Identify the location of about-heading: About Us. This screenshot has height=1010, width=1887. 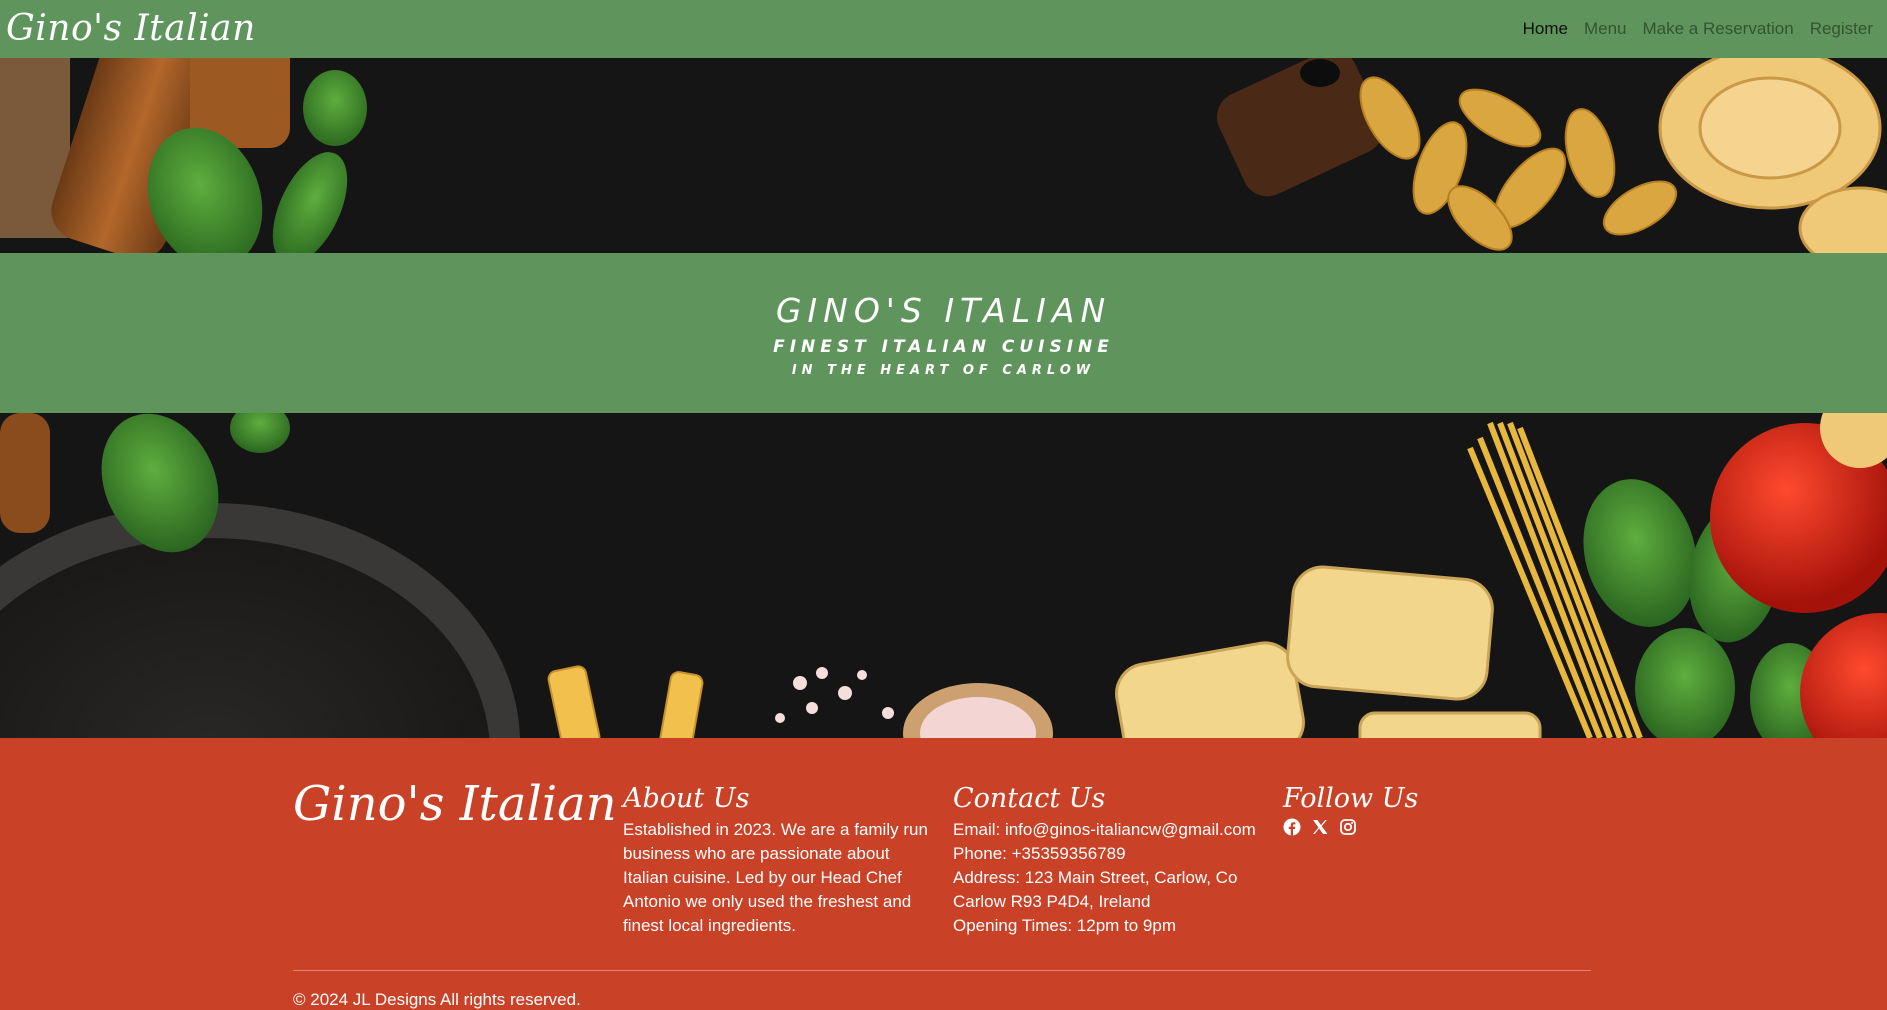
(686, 798).